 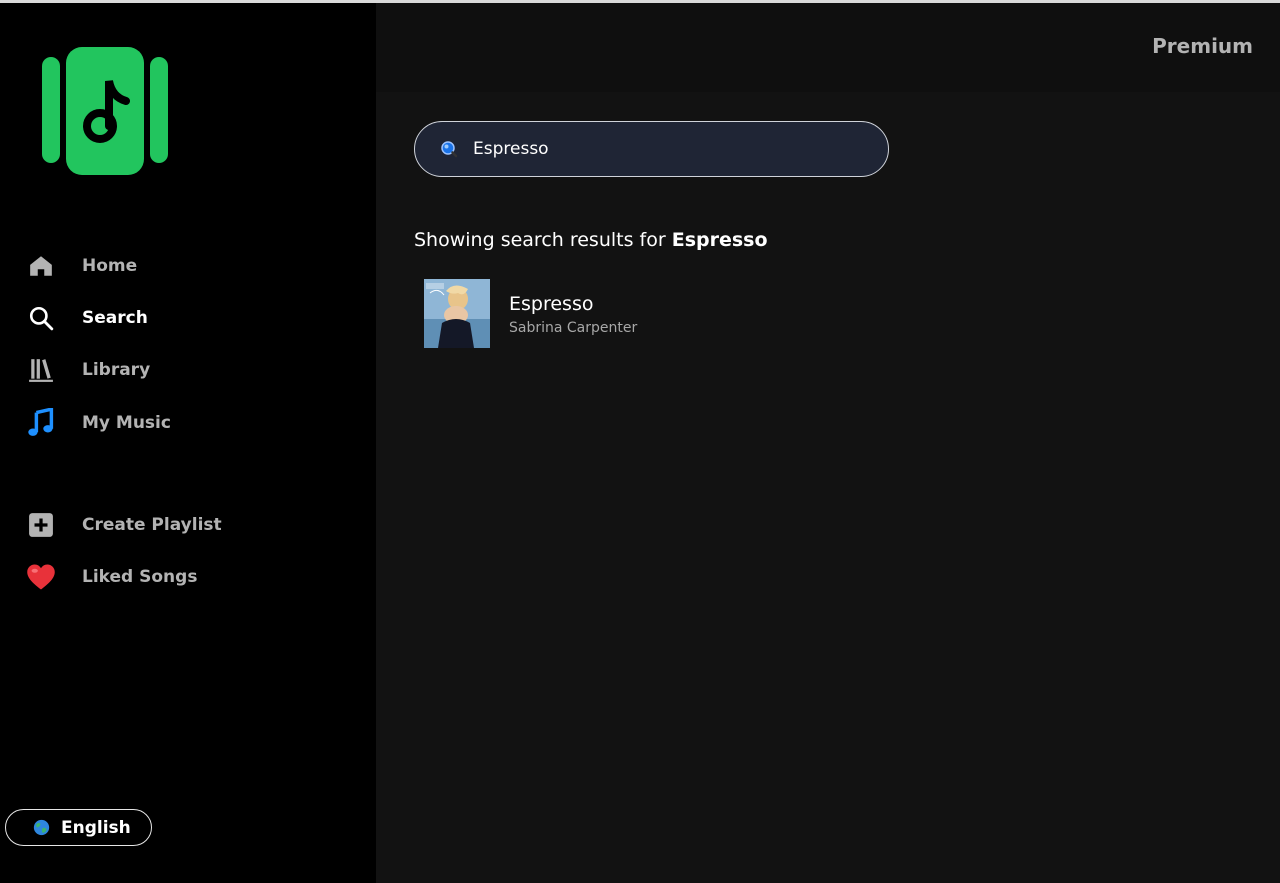 What do you see at coordinates (449, 149) in the screenshot?
I see `magnifier-icon` at bounding box center [449, 149].